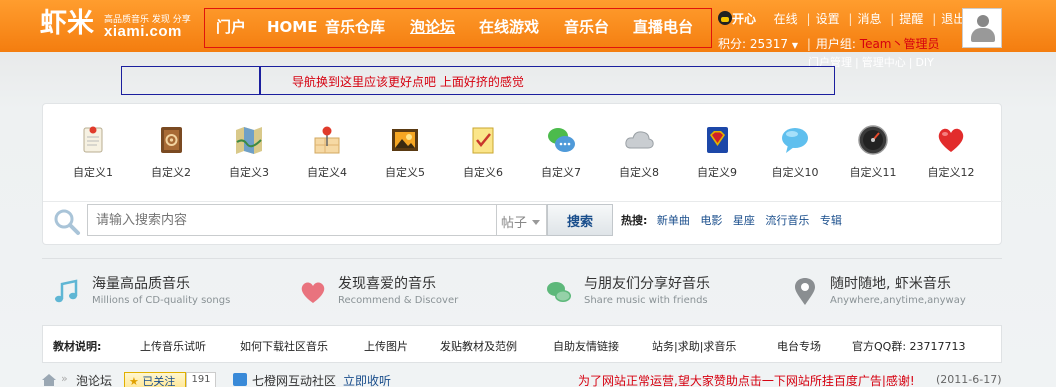 The image size is (1056, 387). What do you see at coordinates (744, 220) in the screenshot?
I see `hot-search-link: 星座` at bounding box center [744, 220].